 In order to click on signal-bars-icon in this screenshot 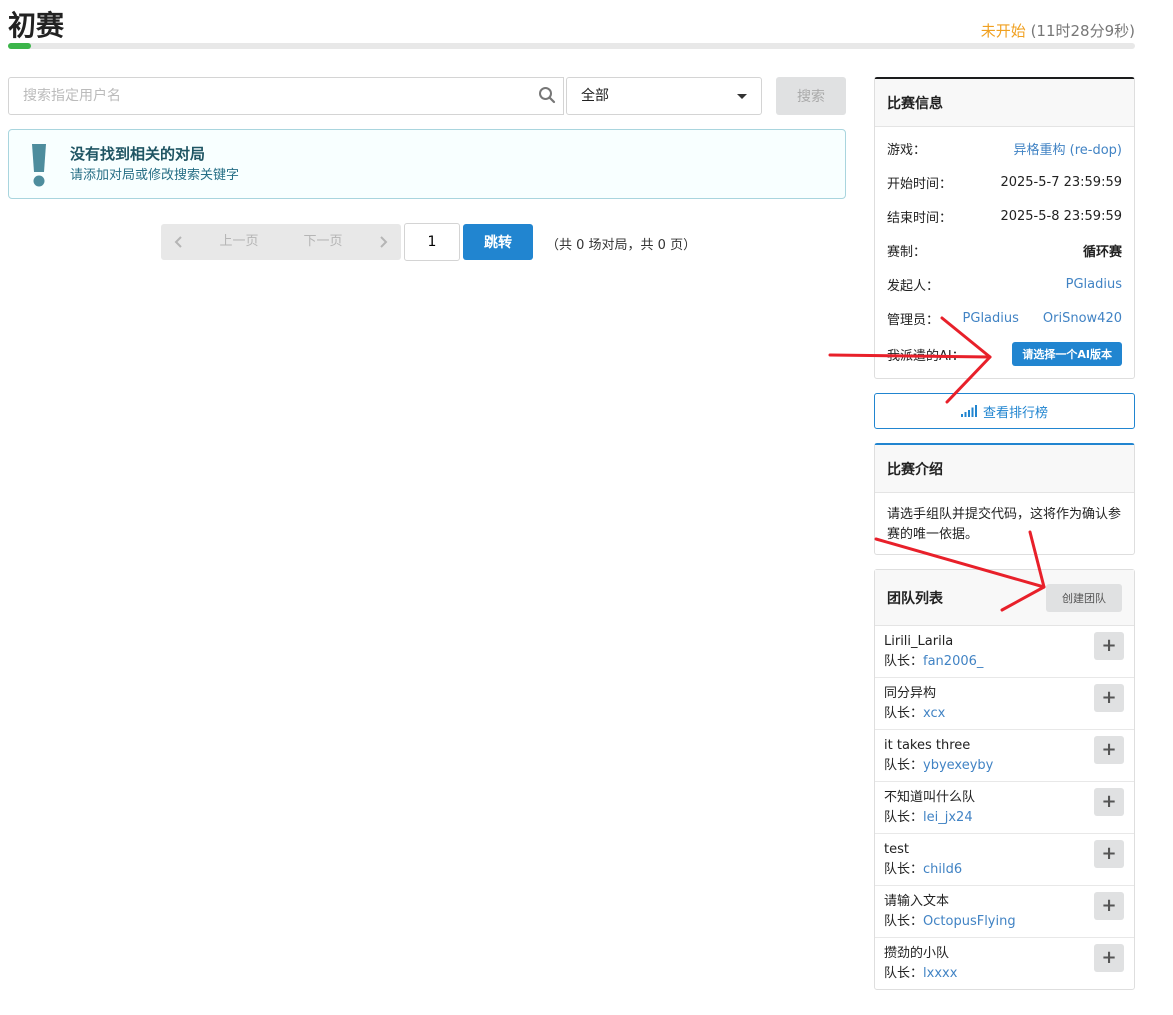, I will do `click(968, 411)`.